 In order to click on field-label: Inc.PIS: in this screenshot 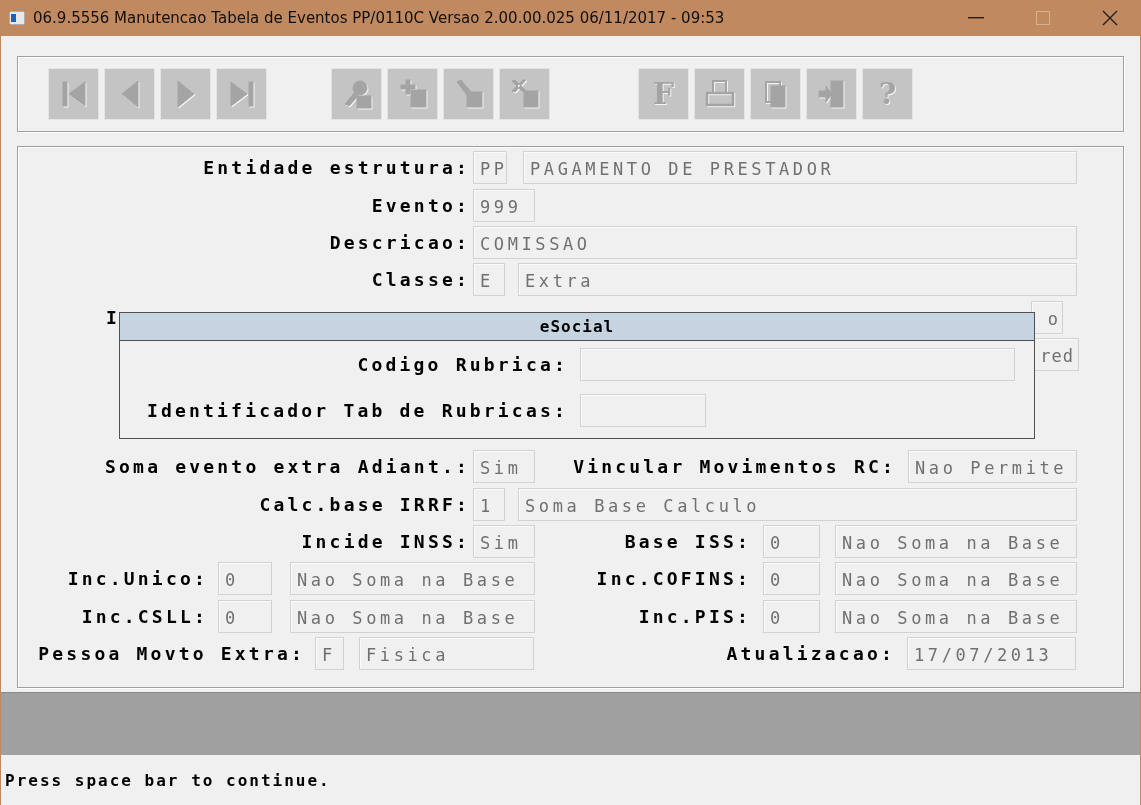, I will do `click(694, 616)`.